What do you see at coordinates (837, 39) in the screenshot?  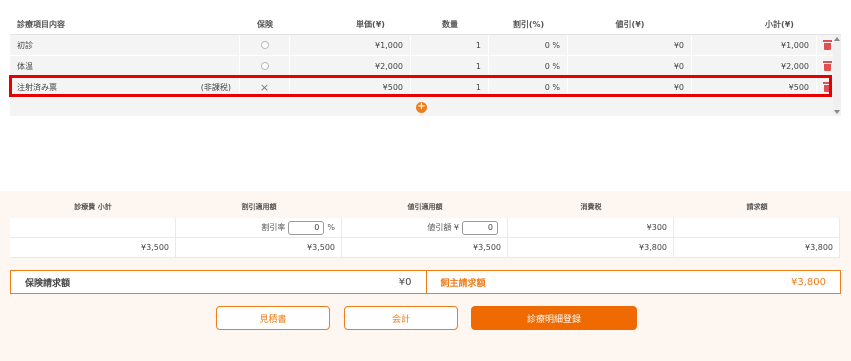 I see `scroll-up-icon` at bounding box center [837, 39].